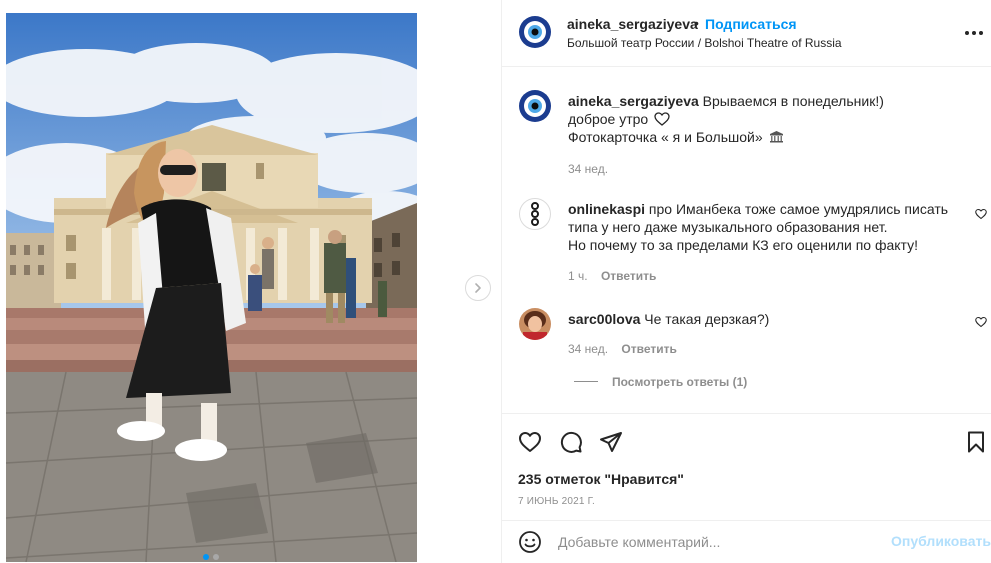 The width and height of the screenshot is (991, 563). I want to click on more-options-icon, so click(974, 33).